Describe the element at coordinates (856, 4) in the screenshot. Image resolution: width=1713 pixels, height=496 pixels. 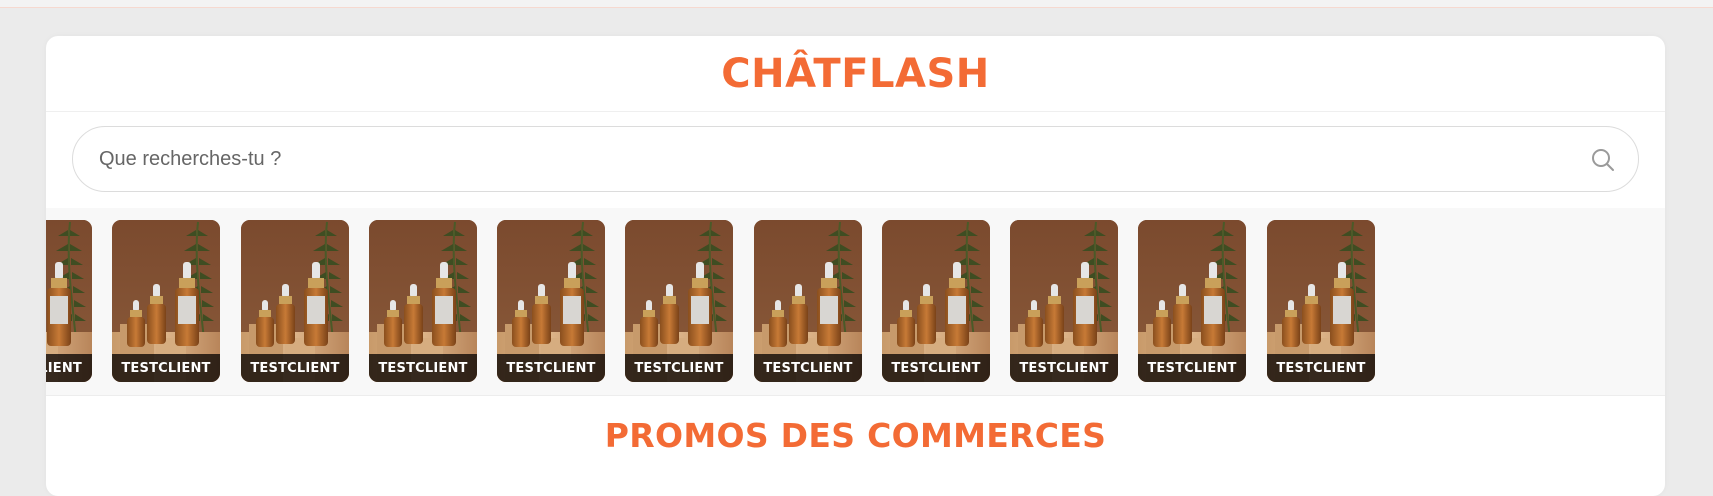
I see `top-strip` at that location.